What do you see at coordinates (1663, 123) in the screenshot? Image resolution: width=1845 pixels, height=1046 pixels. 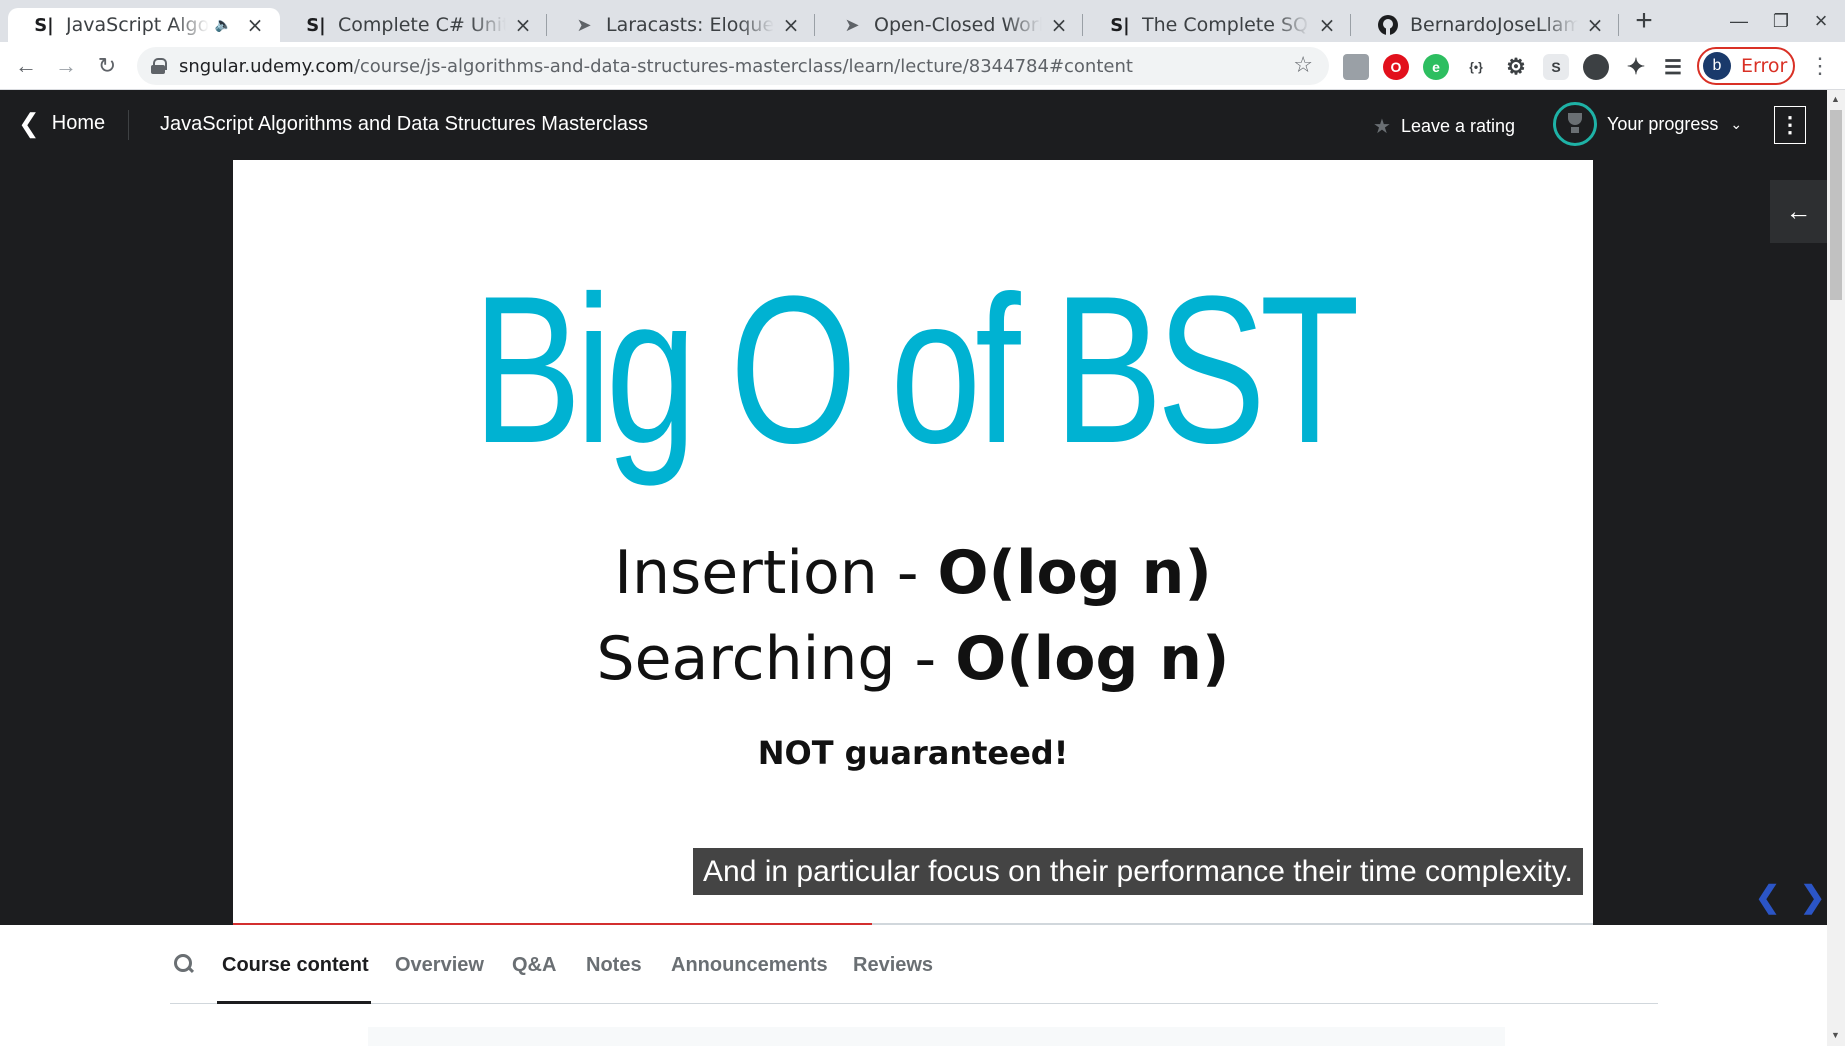 I see `progress-label: Your progress` at bounding box center [1663, 123].